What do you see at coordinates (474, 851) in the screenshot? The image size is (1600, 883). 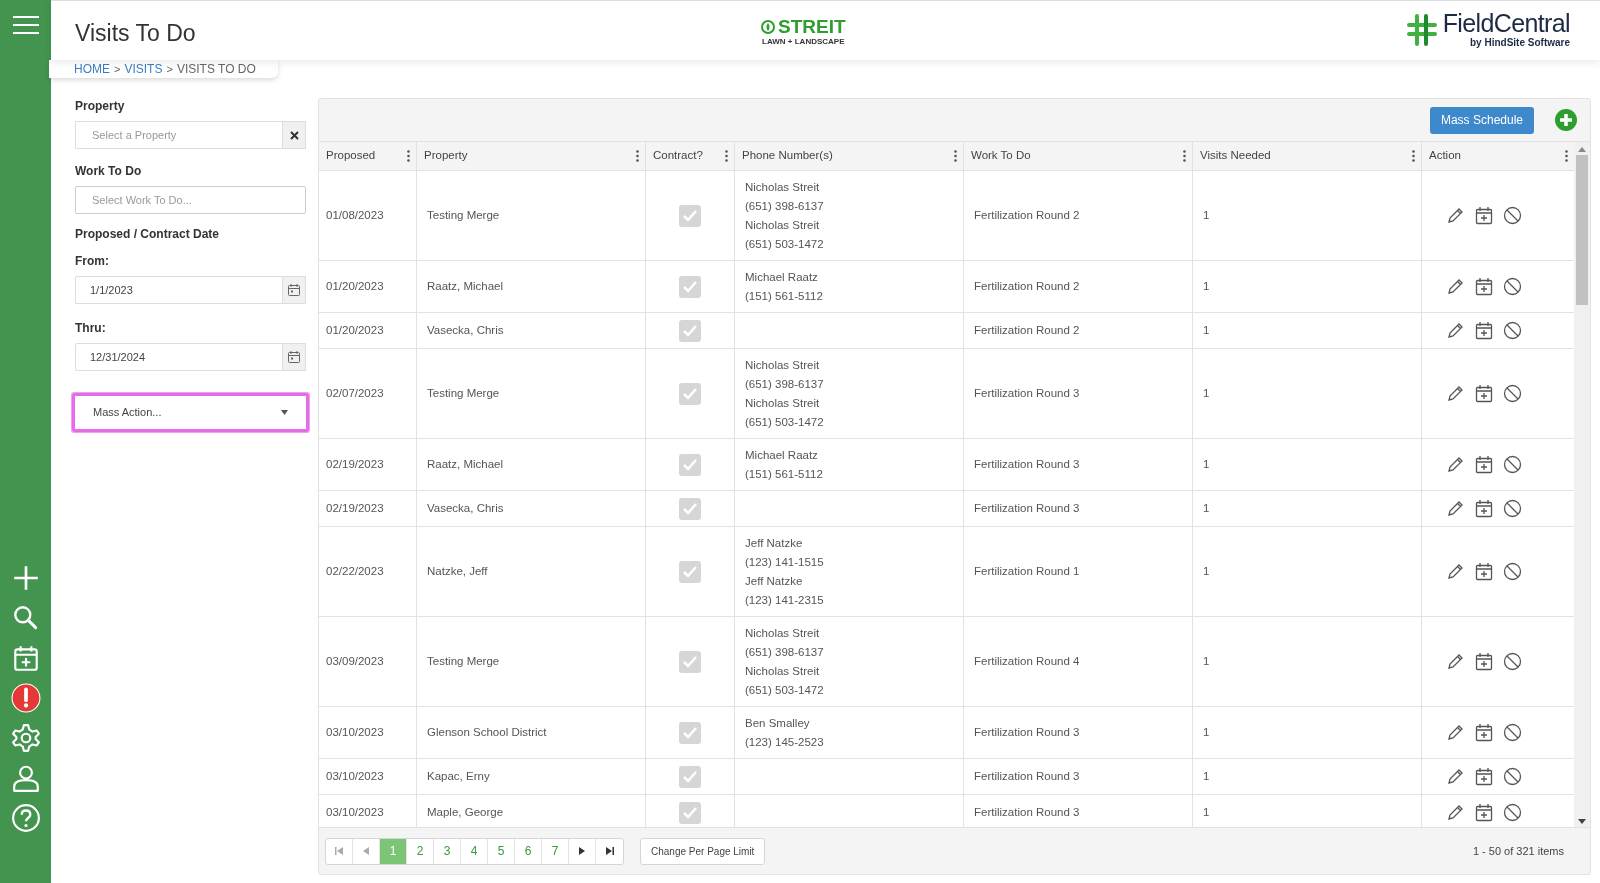 I see `page-button: 4` at bounding box center [474, 851].